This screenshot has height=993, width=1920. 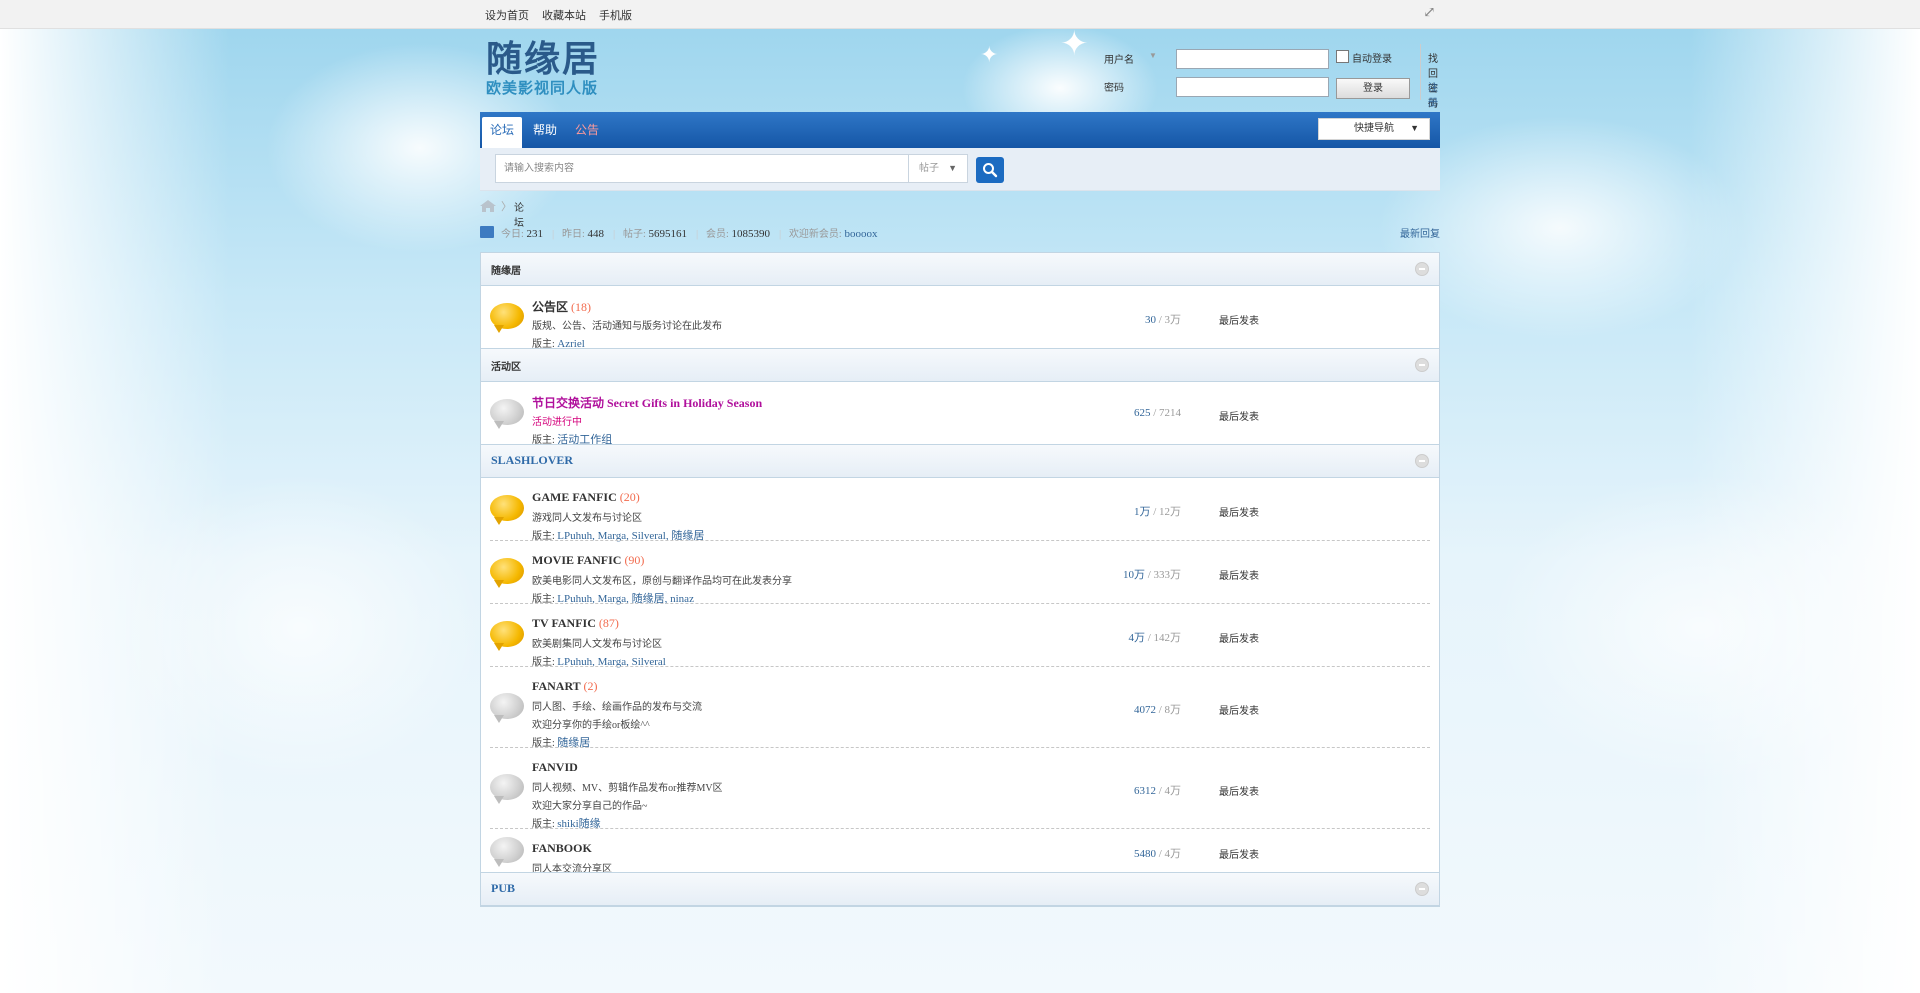 What do you see at coordinates (1374, 129) in the screenshot?
I see `quick-nav-dropdown: 快捷导航 ▼` at bounding box center [1374, 129].